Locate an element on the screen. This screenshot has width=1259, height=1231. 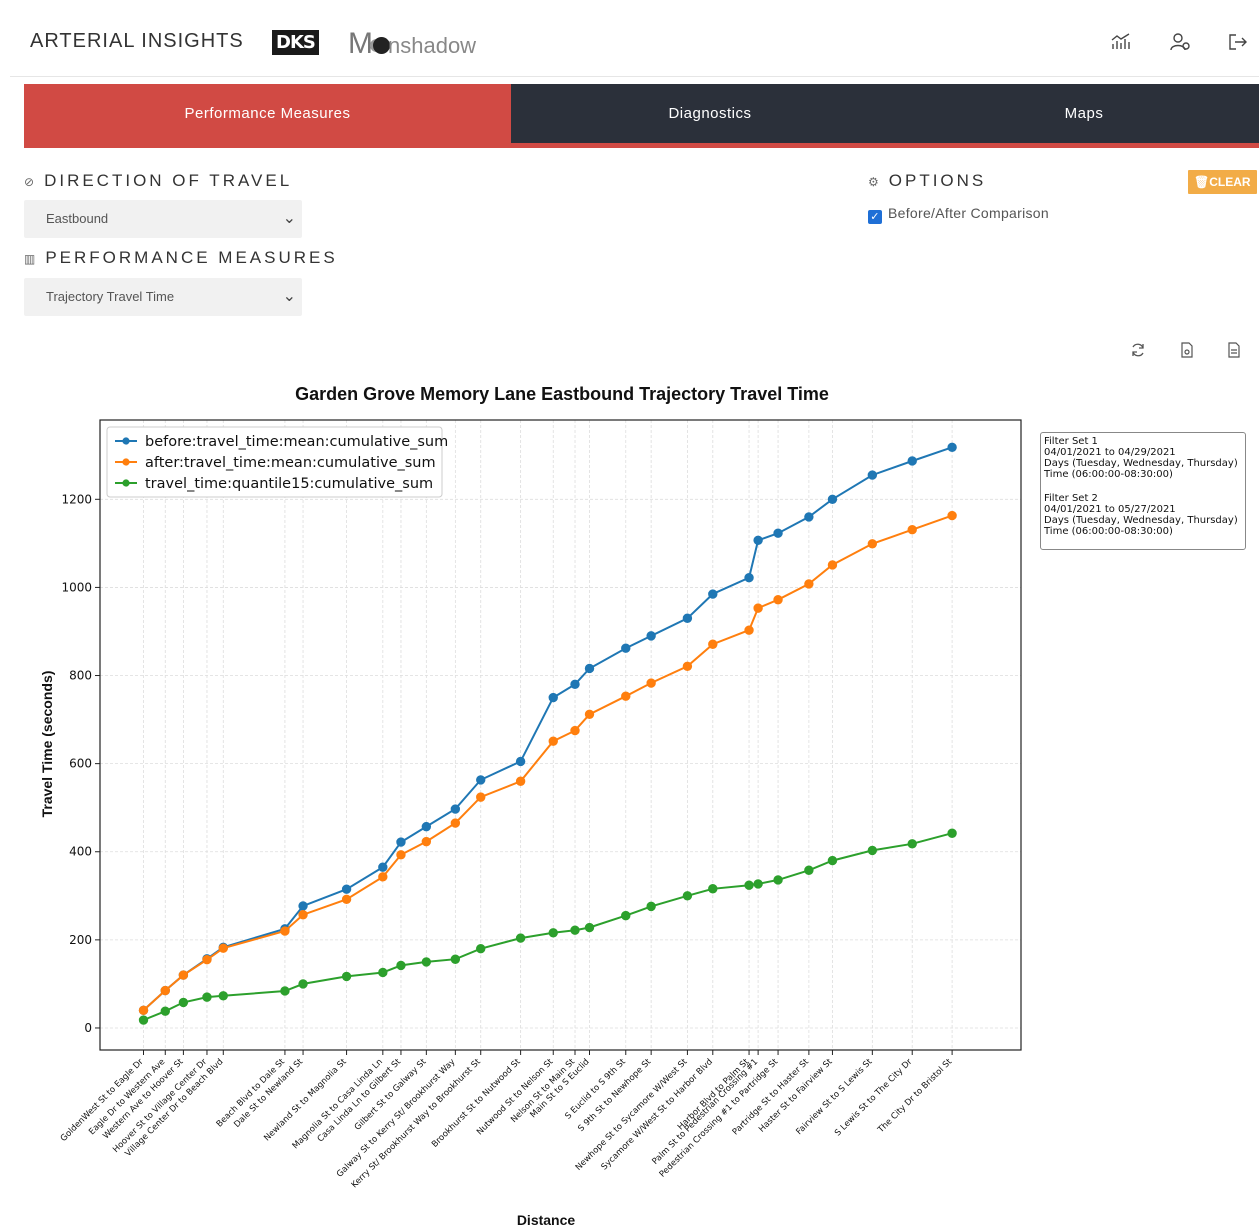
x-tick-label: Beach Blvd to Dale St is located at coordinates (251, 1093).